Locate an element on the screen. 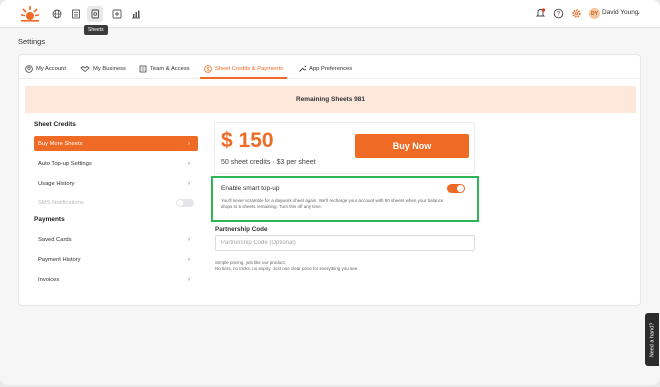  need-a-hand-label: Need a hand? is located at coordinates (652, 339).